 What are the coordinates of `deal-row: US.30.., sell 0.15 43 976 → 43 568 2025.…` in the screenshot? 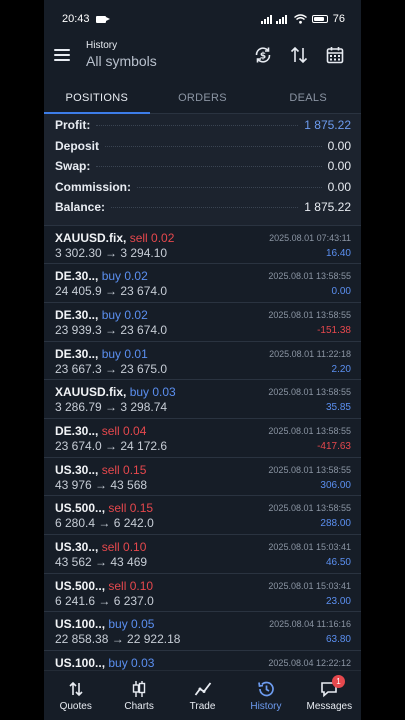 It's located at (202, 477).